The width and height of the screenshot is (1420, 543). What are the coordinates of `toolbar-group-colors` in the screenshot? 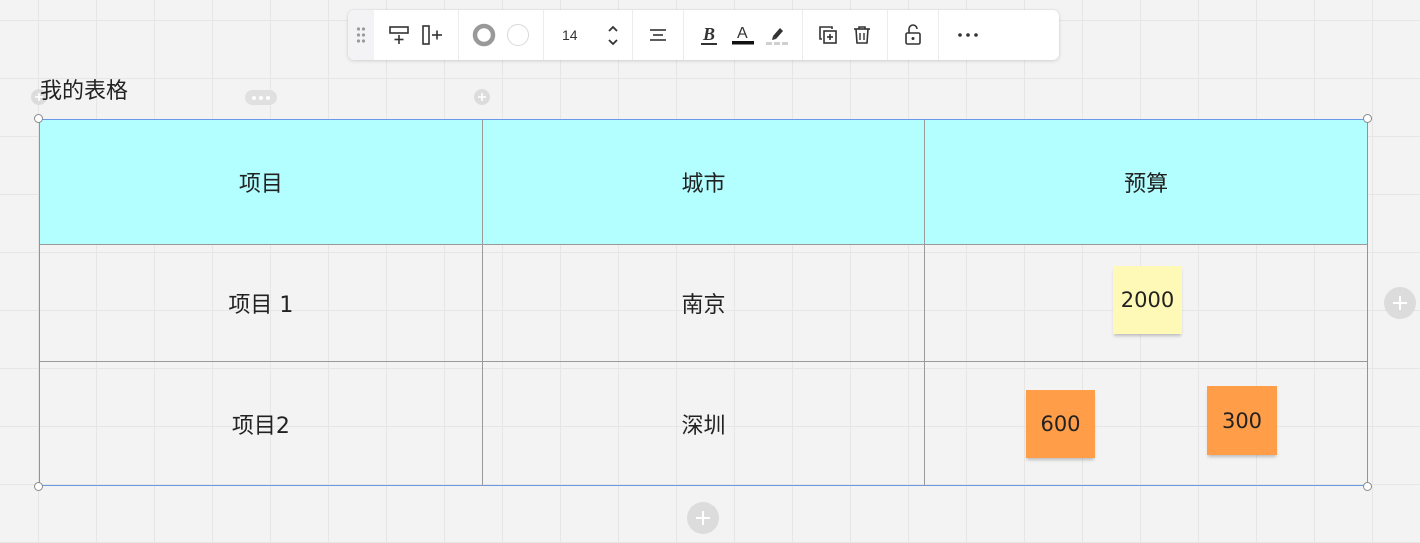 It's located at (501, 35).